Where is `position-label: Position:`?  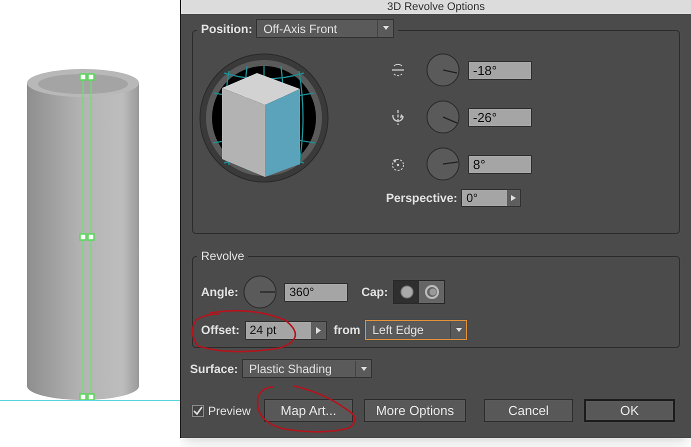 position-label: Position: is located at coordinates (226, 29).